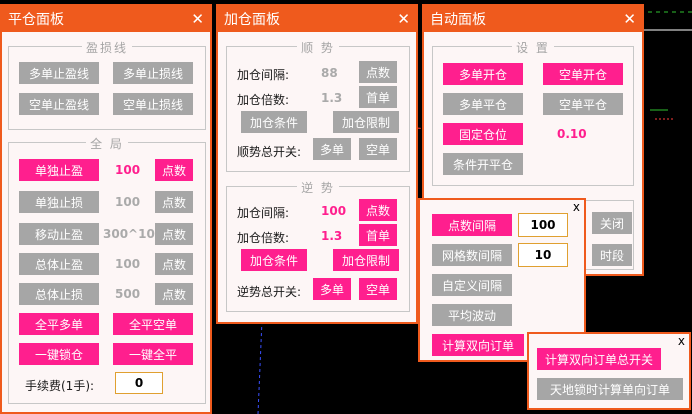 The height and width of the screenshot is (414, 692). I want to click on auto-panel-title: 自动面板, so click(458, 20).